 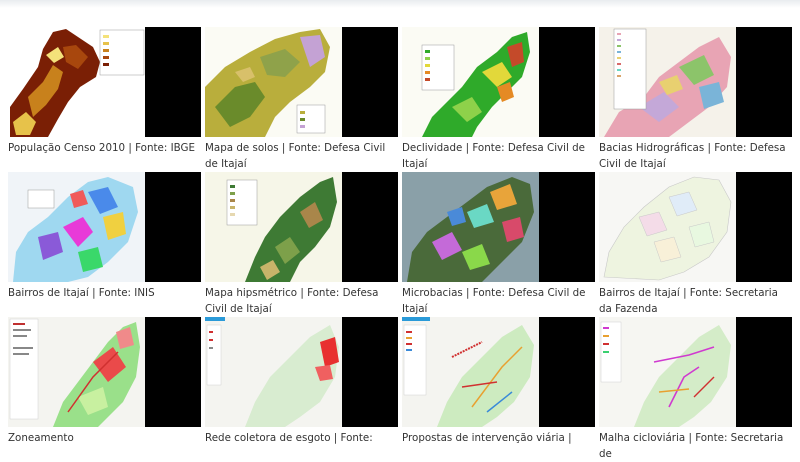 I want to click on gallery-item: Rede coletora de esgoto | Fonte:, so click(x=303, y=382).